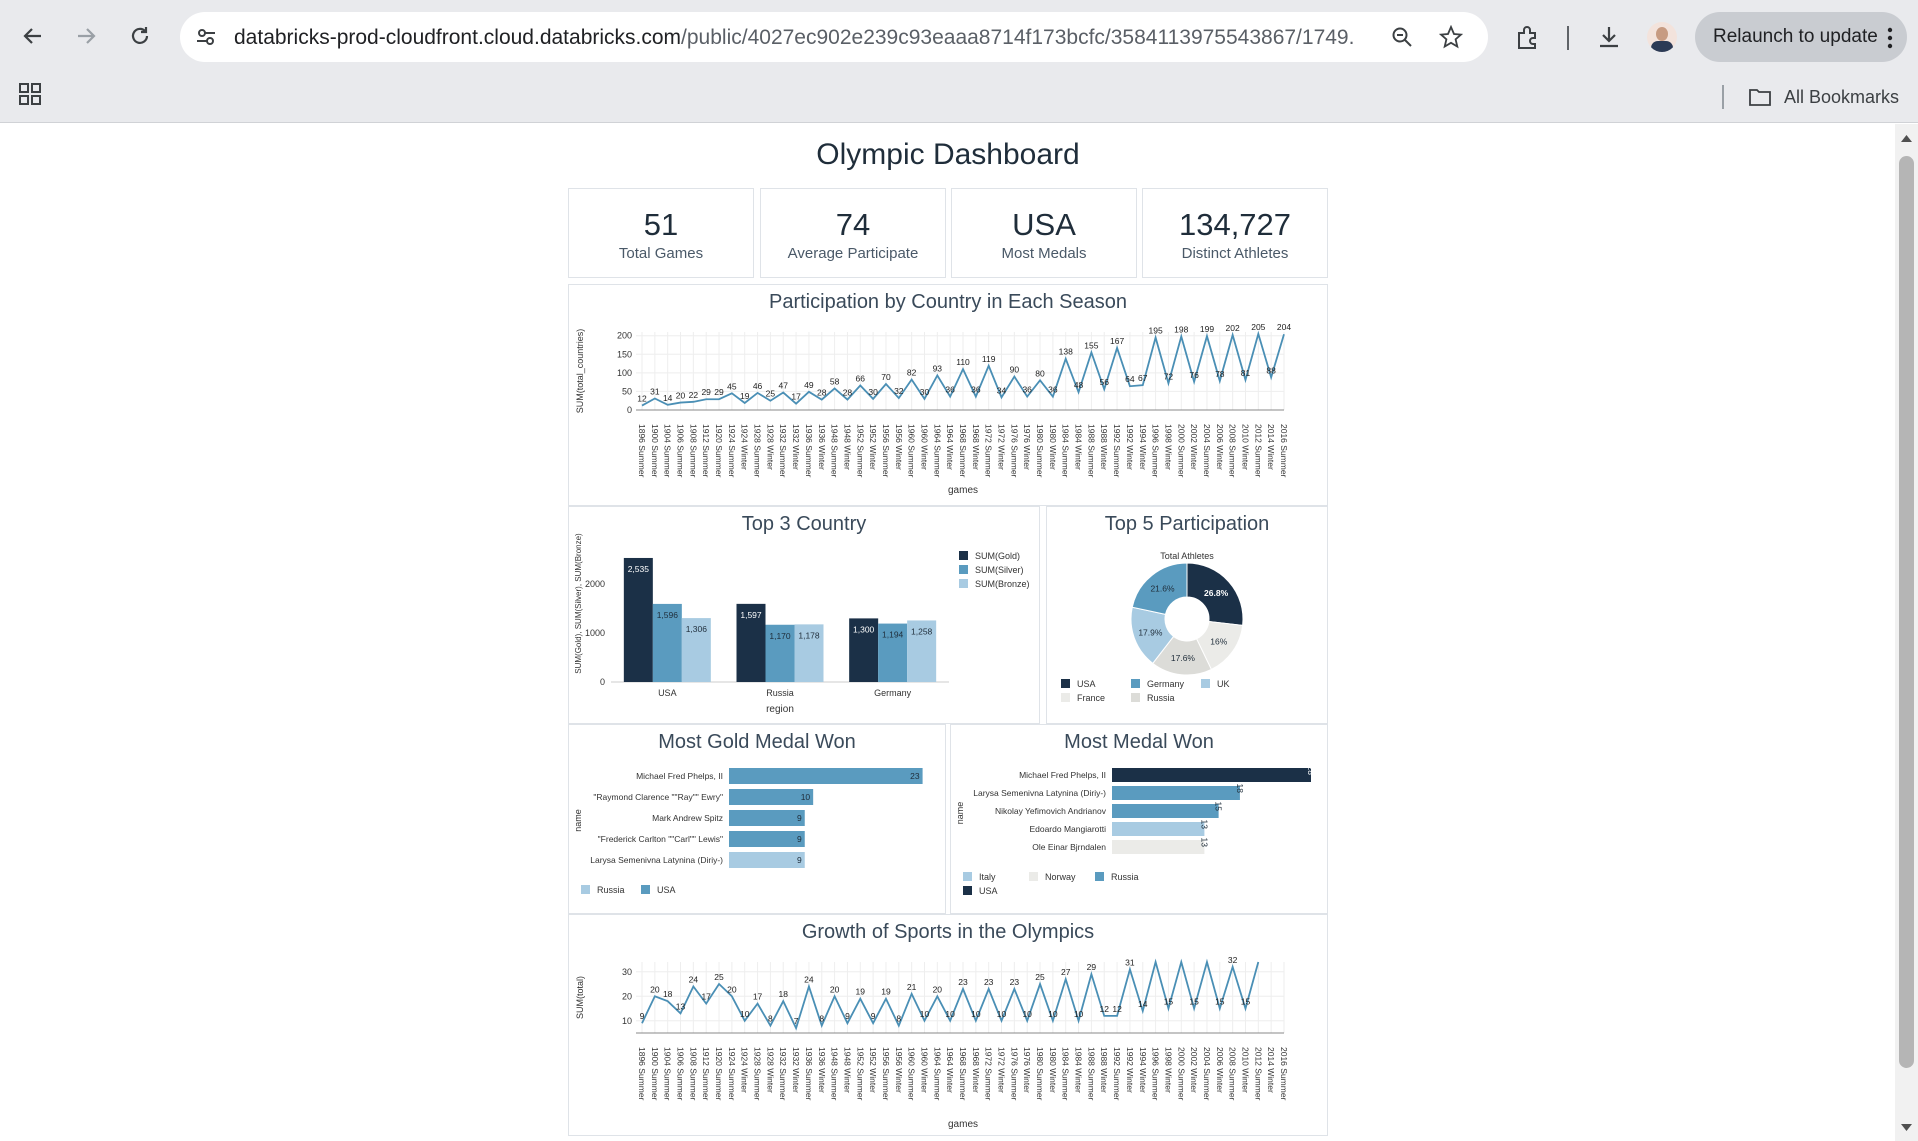 The image size is (1918, 1141). Describe the element at coordinates (860, 451) in the screenshot. I see `x-tick-label: 1952 Summer` at that location.